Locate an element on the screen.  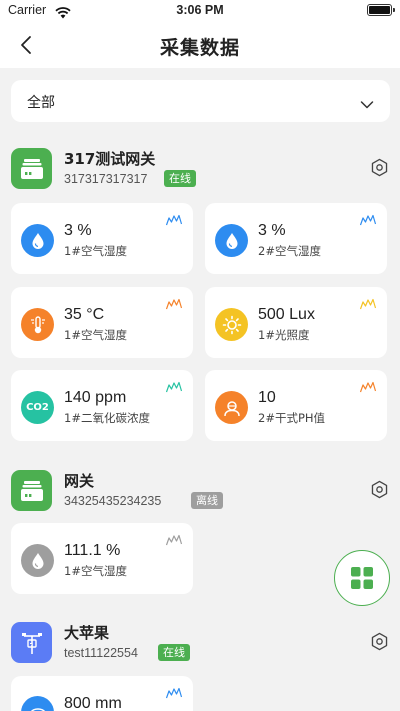
sensor-card: CO2 140 ppm 1#二氧化碳浓度 is located at coordinates (102, 405).